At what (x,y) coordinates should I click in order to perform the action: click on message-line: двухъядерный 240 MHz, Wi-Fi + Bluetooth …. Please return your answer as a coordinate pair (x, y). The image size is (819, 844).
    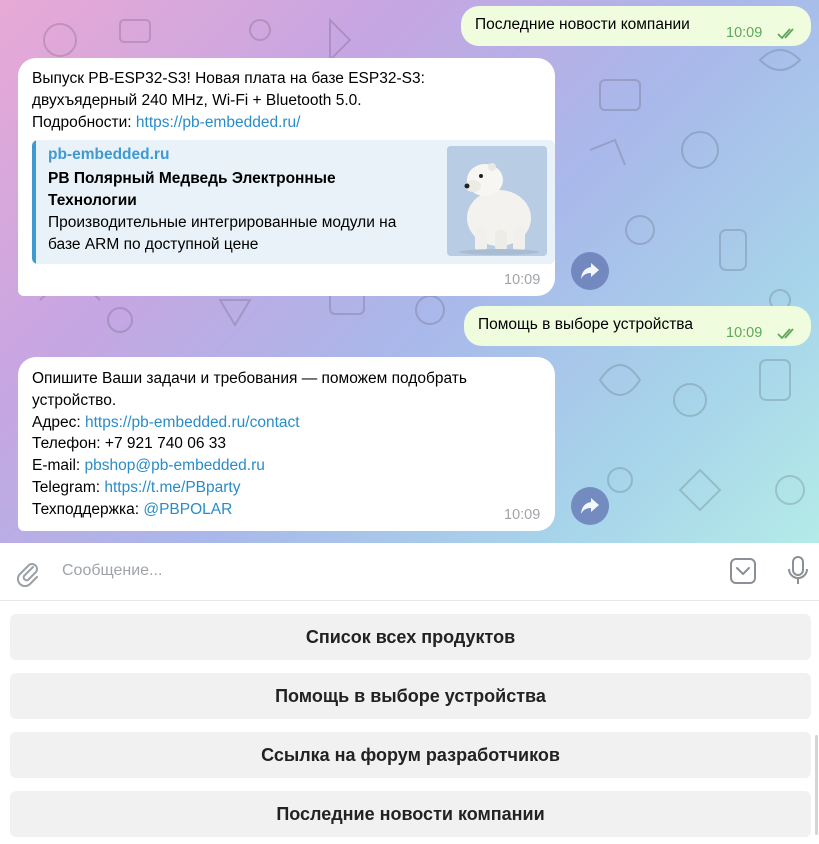
    Looking at the image, I should click on (197, 100).